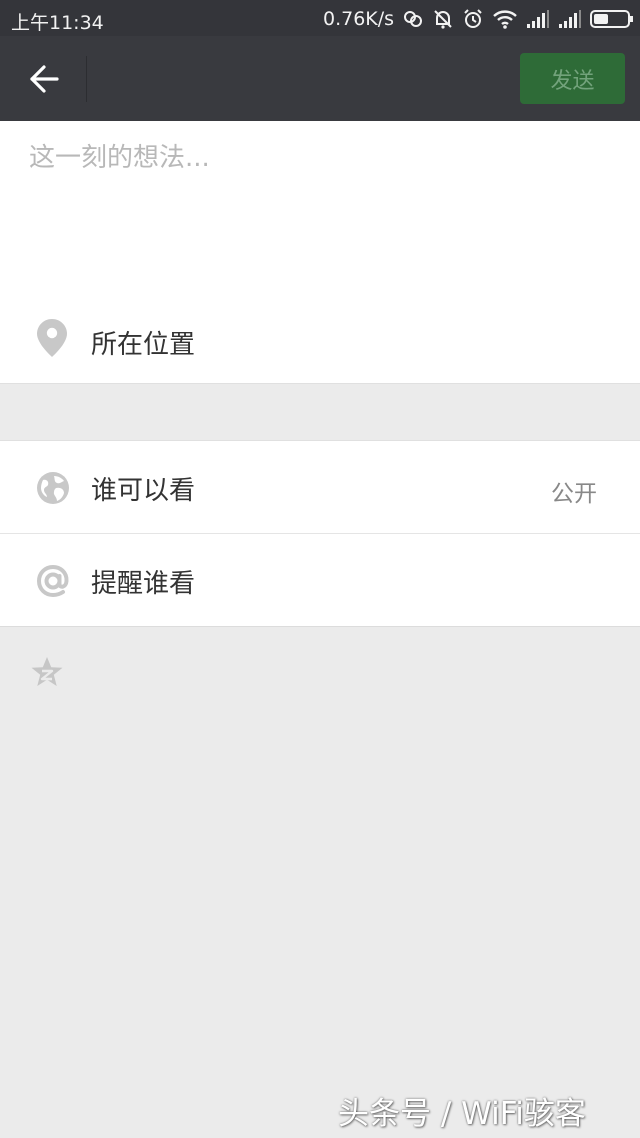 The height and width of the screenshot is (1138, 640). What do you see at coordinates (320, 78) in the screenshot?
I see `top-toolbar: 发送` at bounding box center [320, 78].